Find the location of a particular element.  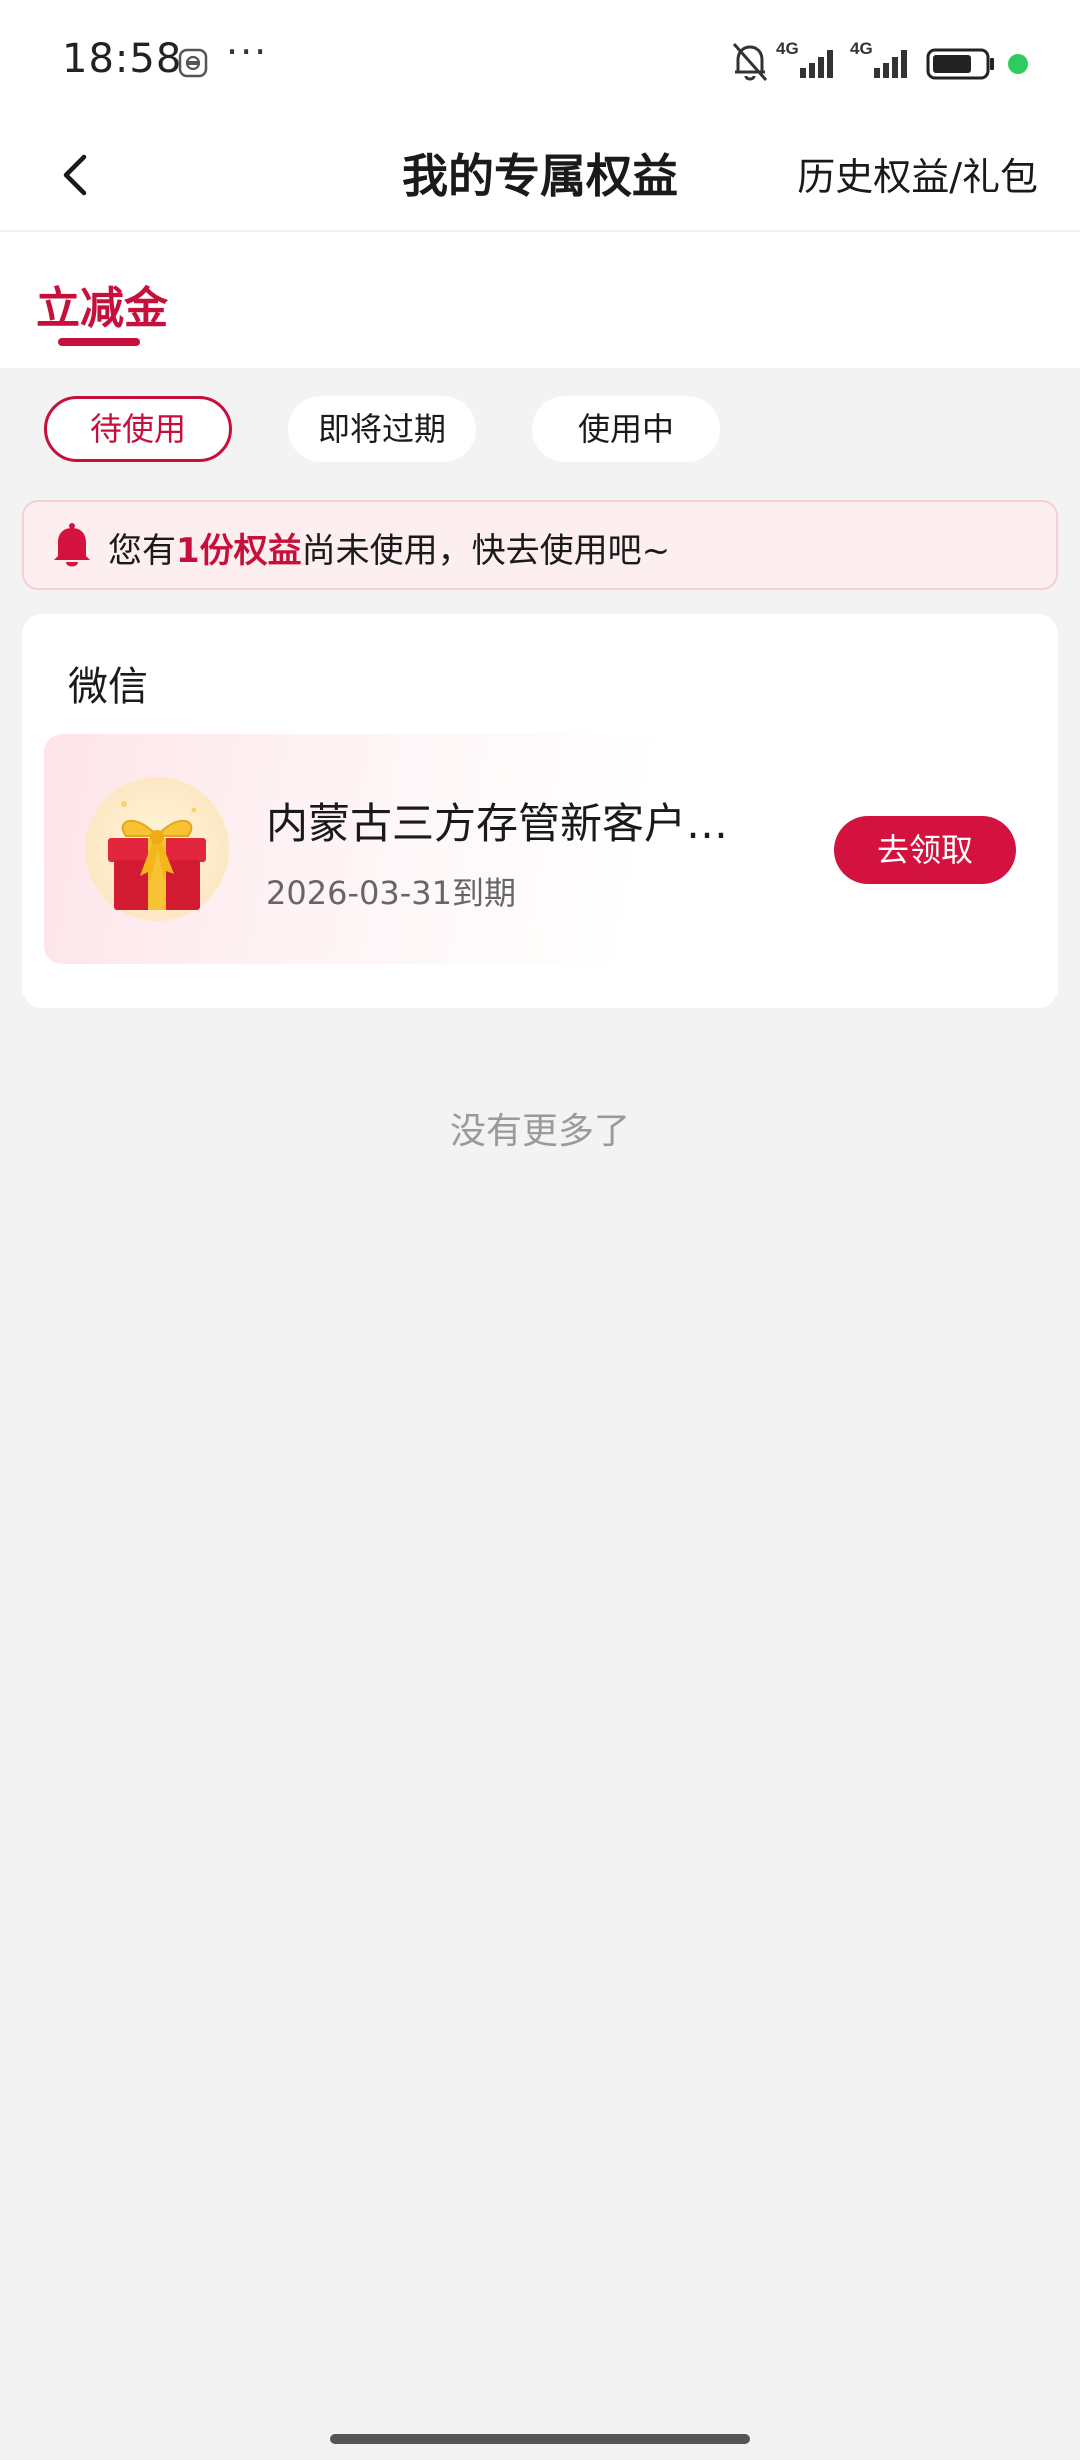

filter-in-use: 使用中 is located at coordinates (626, 429).